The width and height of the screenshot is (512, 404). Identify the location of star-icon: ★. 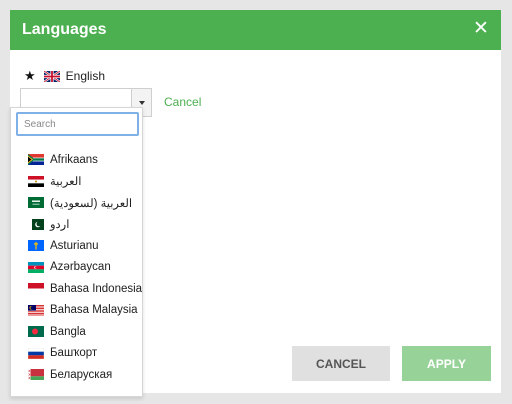
(30, 75).